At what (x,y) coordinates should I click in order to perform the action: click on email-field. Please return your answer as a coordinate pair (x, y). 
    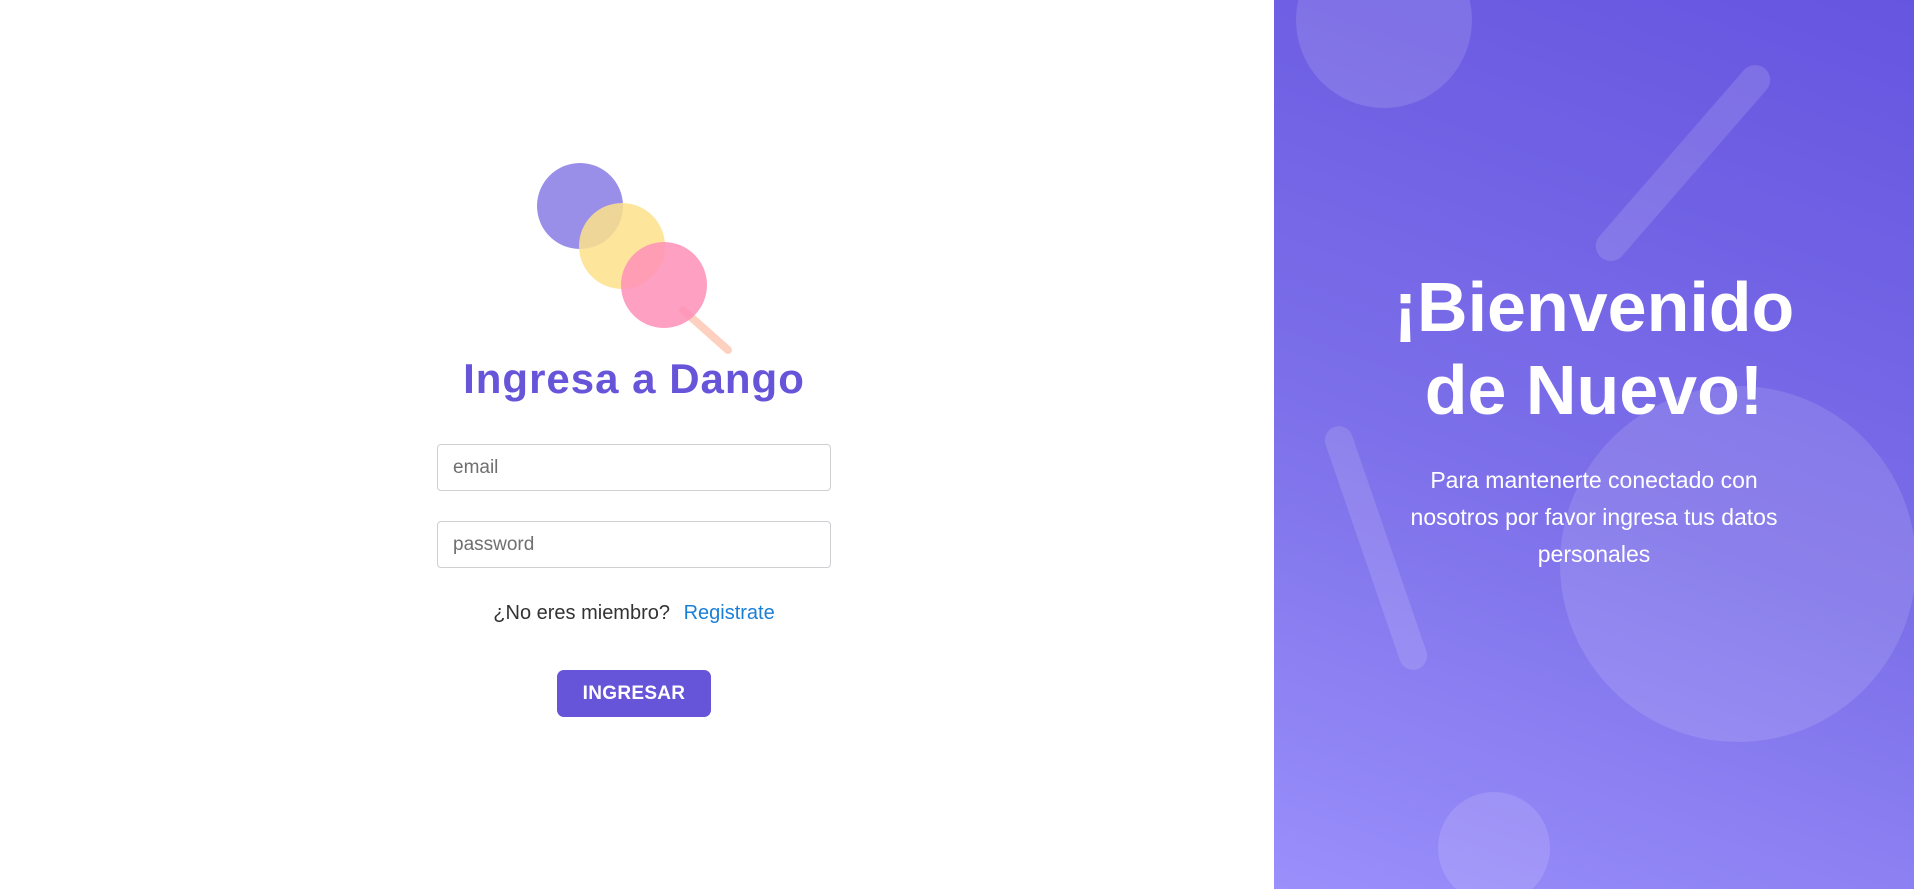
    Looking at the image, I should click on (634, 467).